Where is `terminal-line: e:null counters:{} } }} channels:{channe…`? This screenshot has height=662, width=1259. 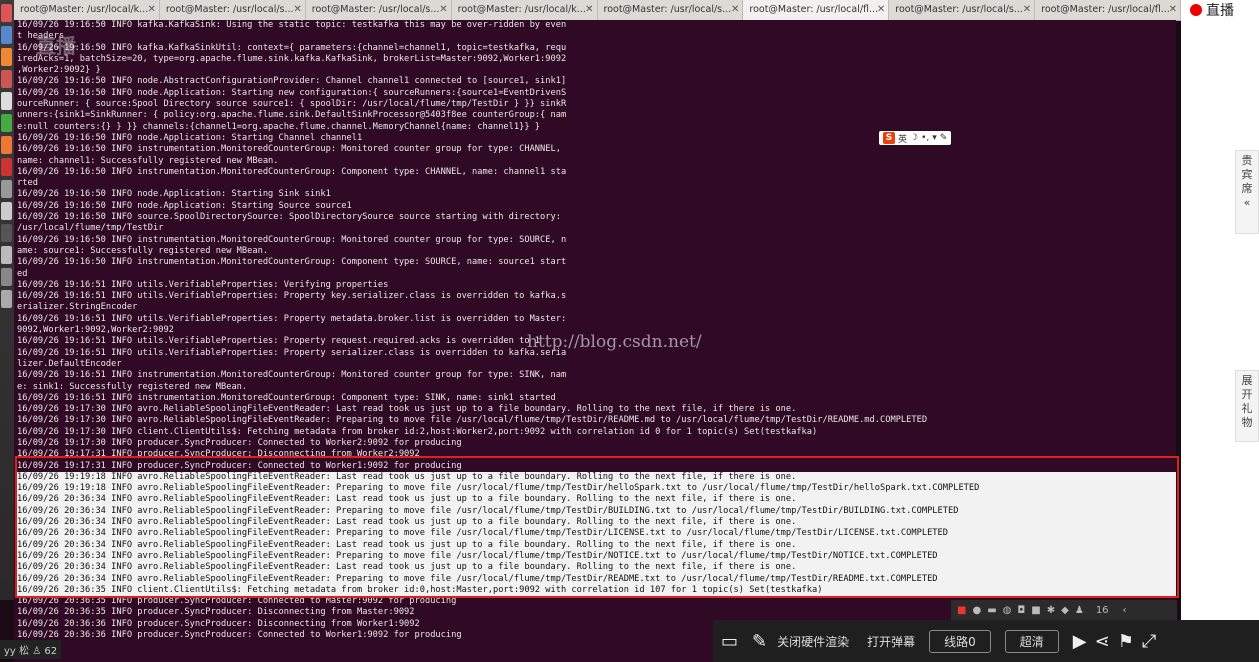
terminal-line: e:null counters:{} } }} channels:{channe… is located at coordinates (279, 126).